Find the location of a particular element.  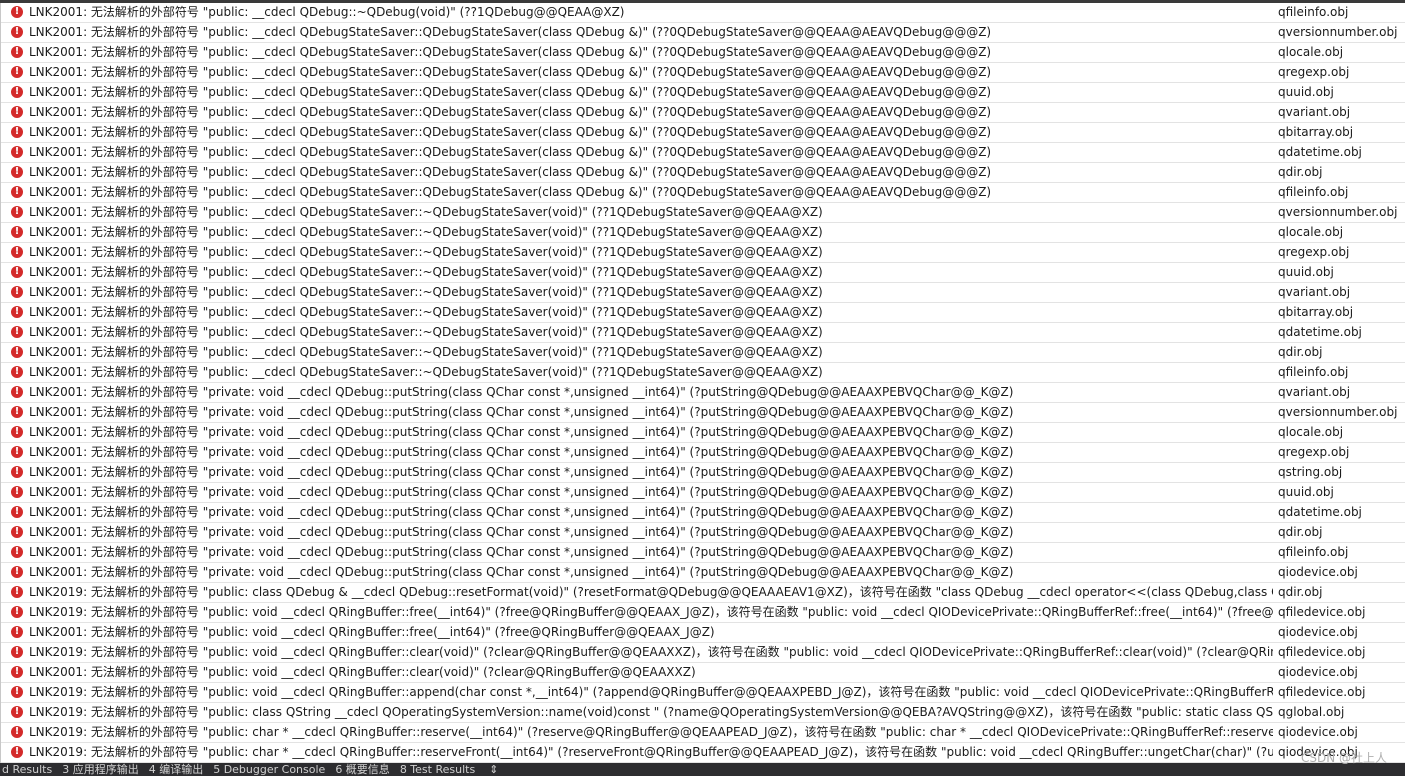

issue-file: qiodevice.obj is located at coordinates (1318, 672).